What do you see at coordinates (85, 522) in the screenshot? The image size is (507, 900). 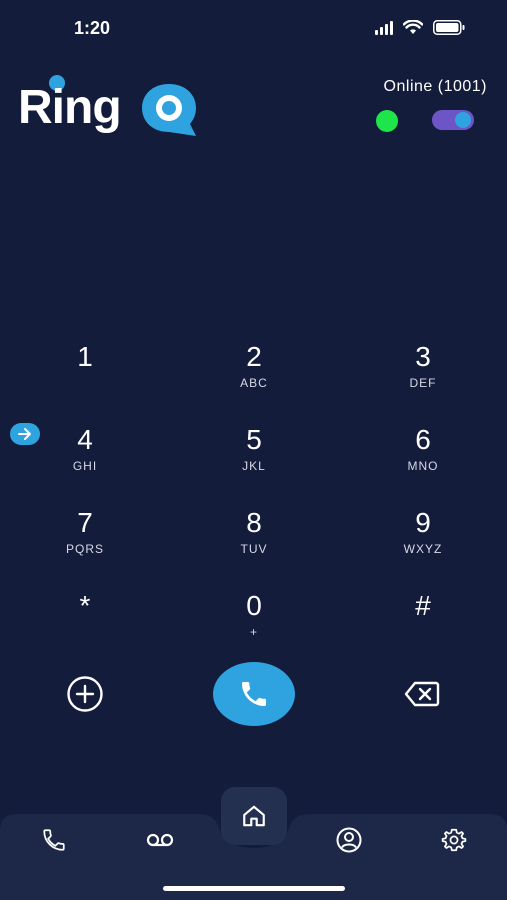 I see `dial-key-digit: 7` at bounding box center [85, 522].